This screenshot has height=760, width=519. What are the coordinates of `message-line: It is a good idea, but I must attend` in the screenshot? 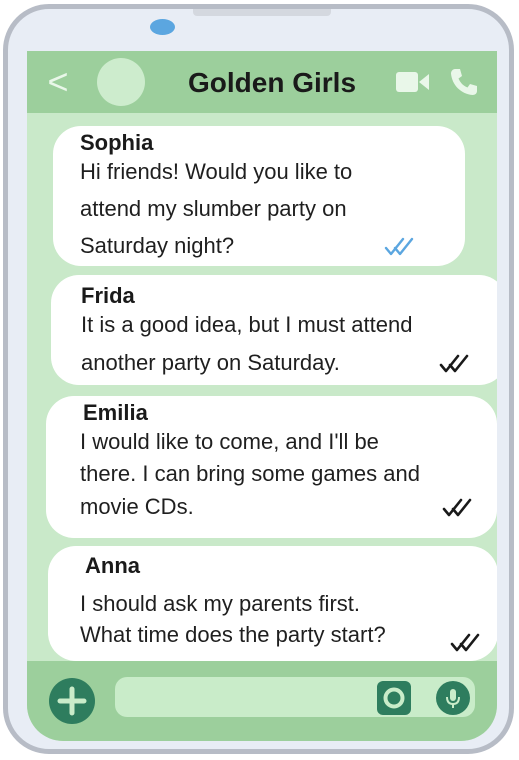 It's located at (247, 324).